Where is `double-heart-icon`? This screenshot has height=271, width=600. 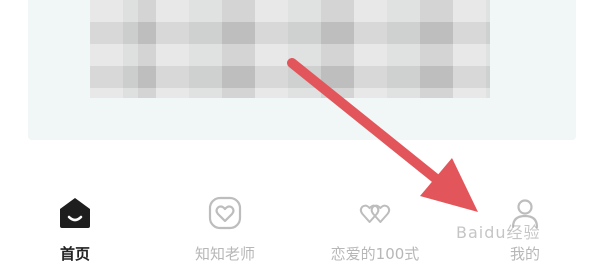 double-heart-icon is located at coordinates (375, 213).